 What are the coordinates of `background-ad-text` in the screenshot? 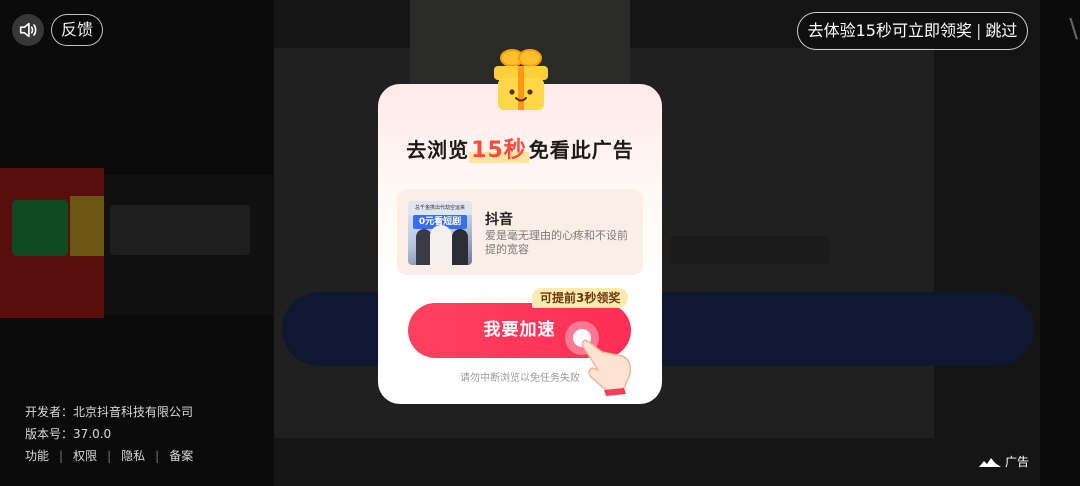 It's located at (750, 250).